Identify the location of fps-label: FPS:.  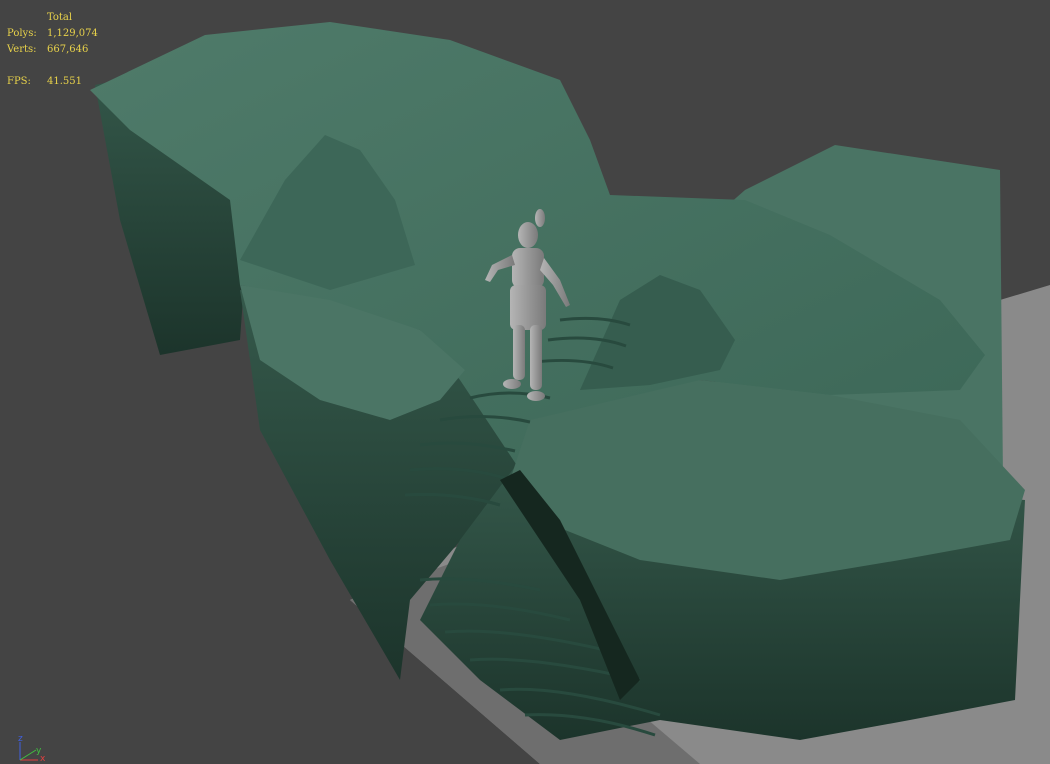
(19, 81).